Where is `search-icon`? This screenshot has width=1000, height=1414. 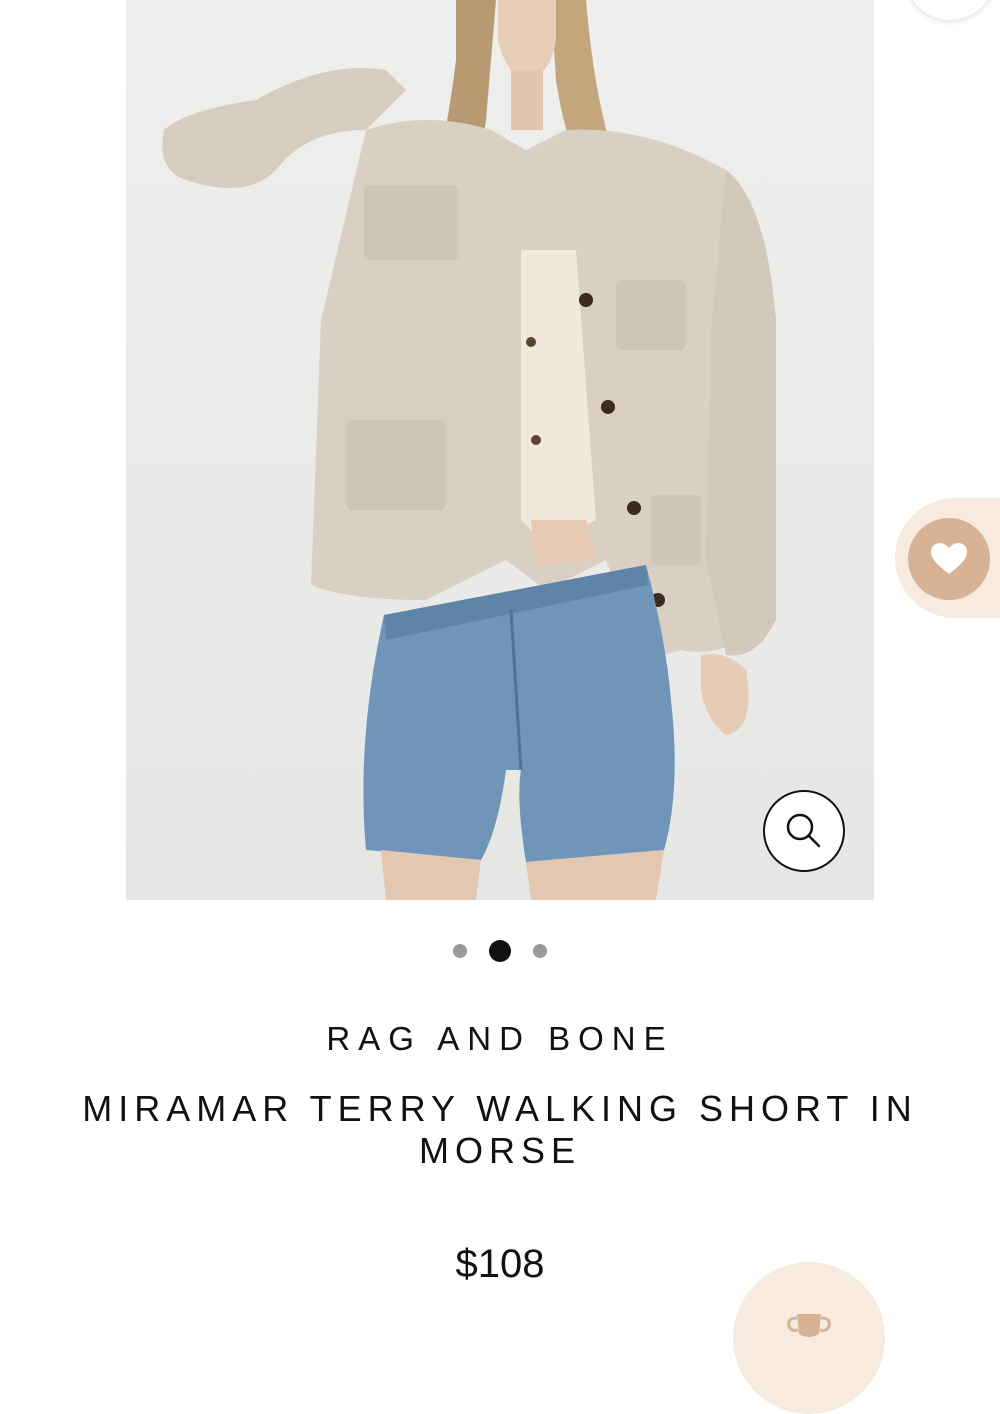
search-icon is located at coordinates (803, 830).